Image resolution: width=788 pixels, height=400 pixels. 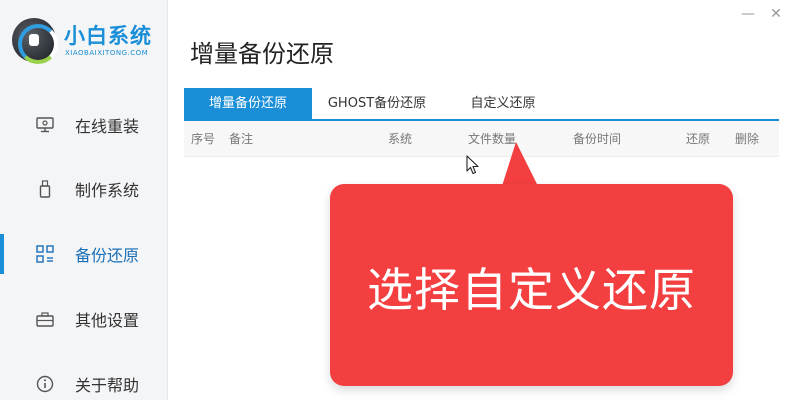 What do you see at coordinates (248, 103) in the screenshot?
I see `tab-incremental-backup: 增量备份还原` at bounding box center [248, 103].